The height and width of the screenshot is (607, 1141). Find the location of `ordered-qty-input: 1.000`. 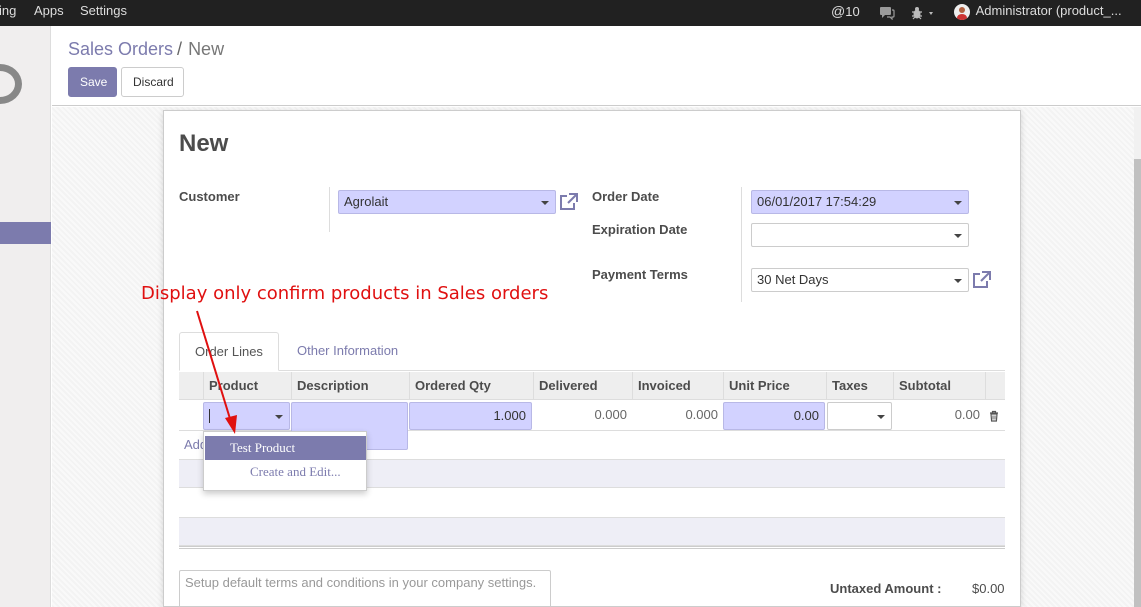

ordered-qty-input: 1.000 is located at coordinates (470, 416).